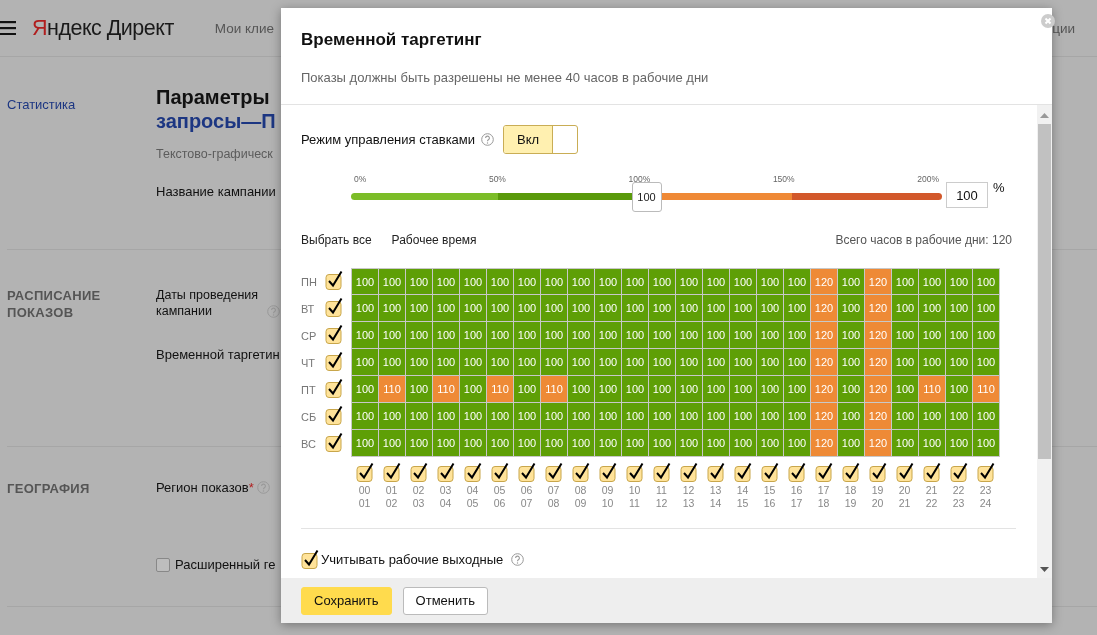 The width and height of the screenshot is (1097, 635). Describe the element at coordinates (41, 104) in the screenshot. I see `sidebar-link: Статистика` at that location.